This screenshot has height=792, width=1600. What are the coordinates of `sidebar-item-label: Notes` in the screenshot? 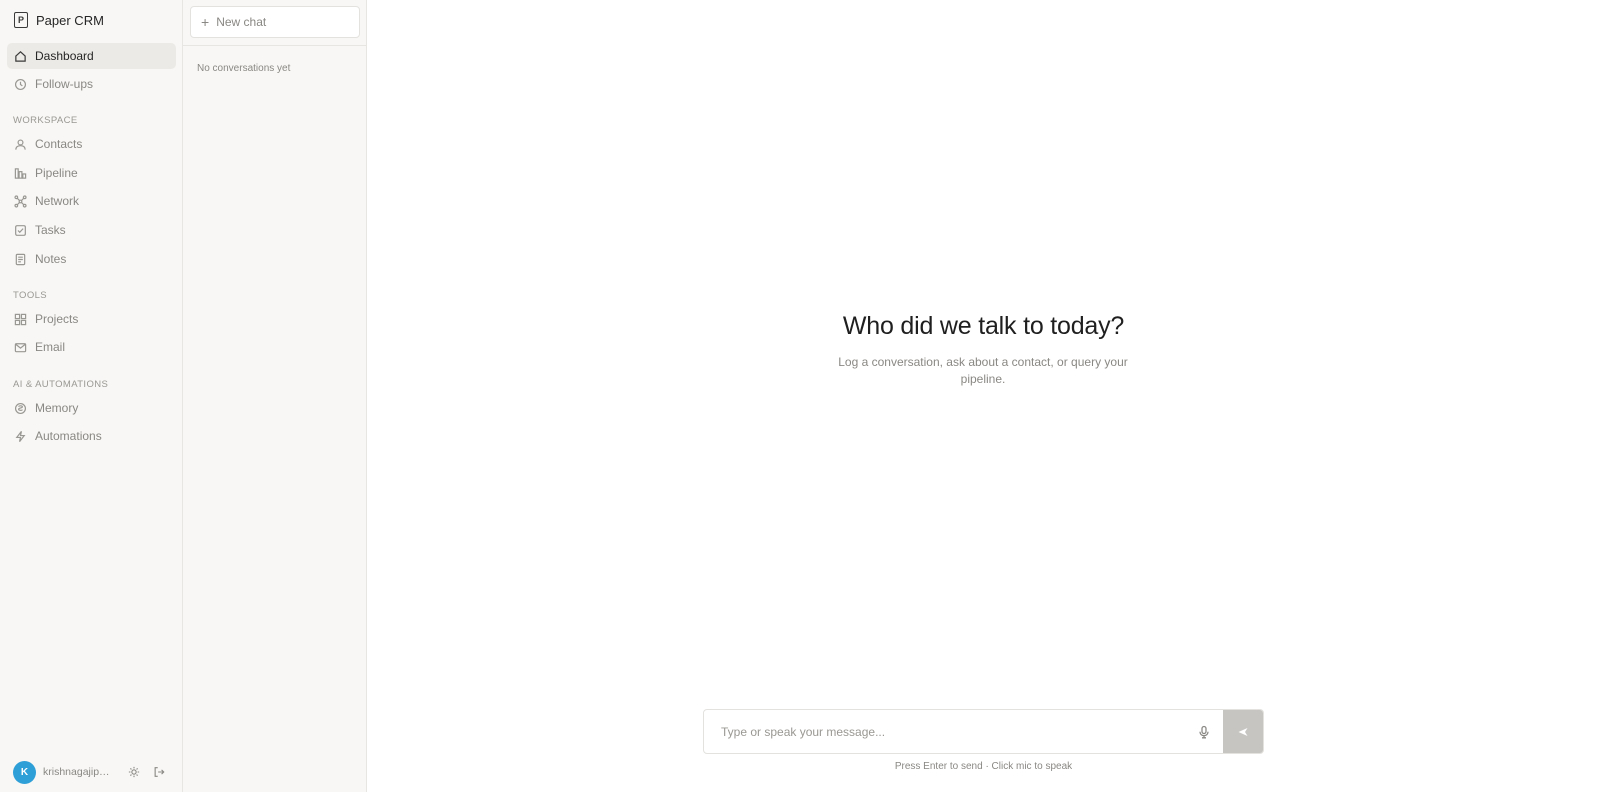 It's located at (51, 259).